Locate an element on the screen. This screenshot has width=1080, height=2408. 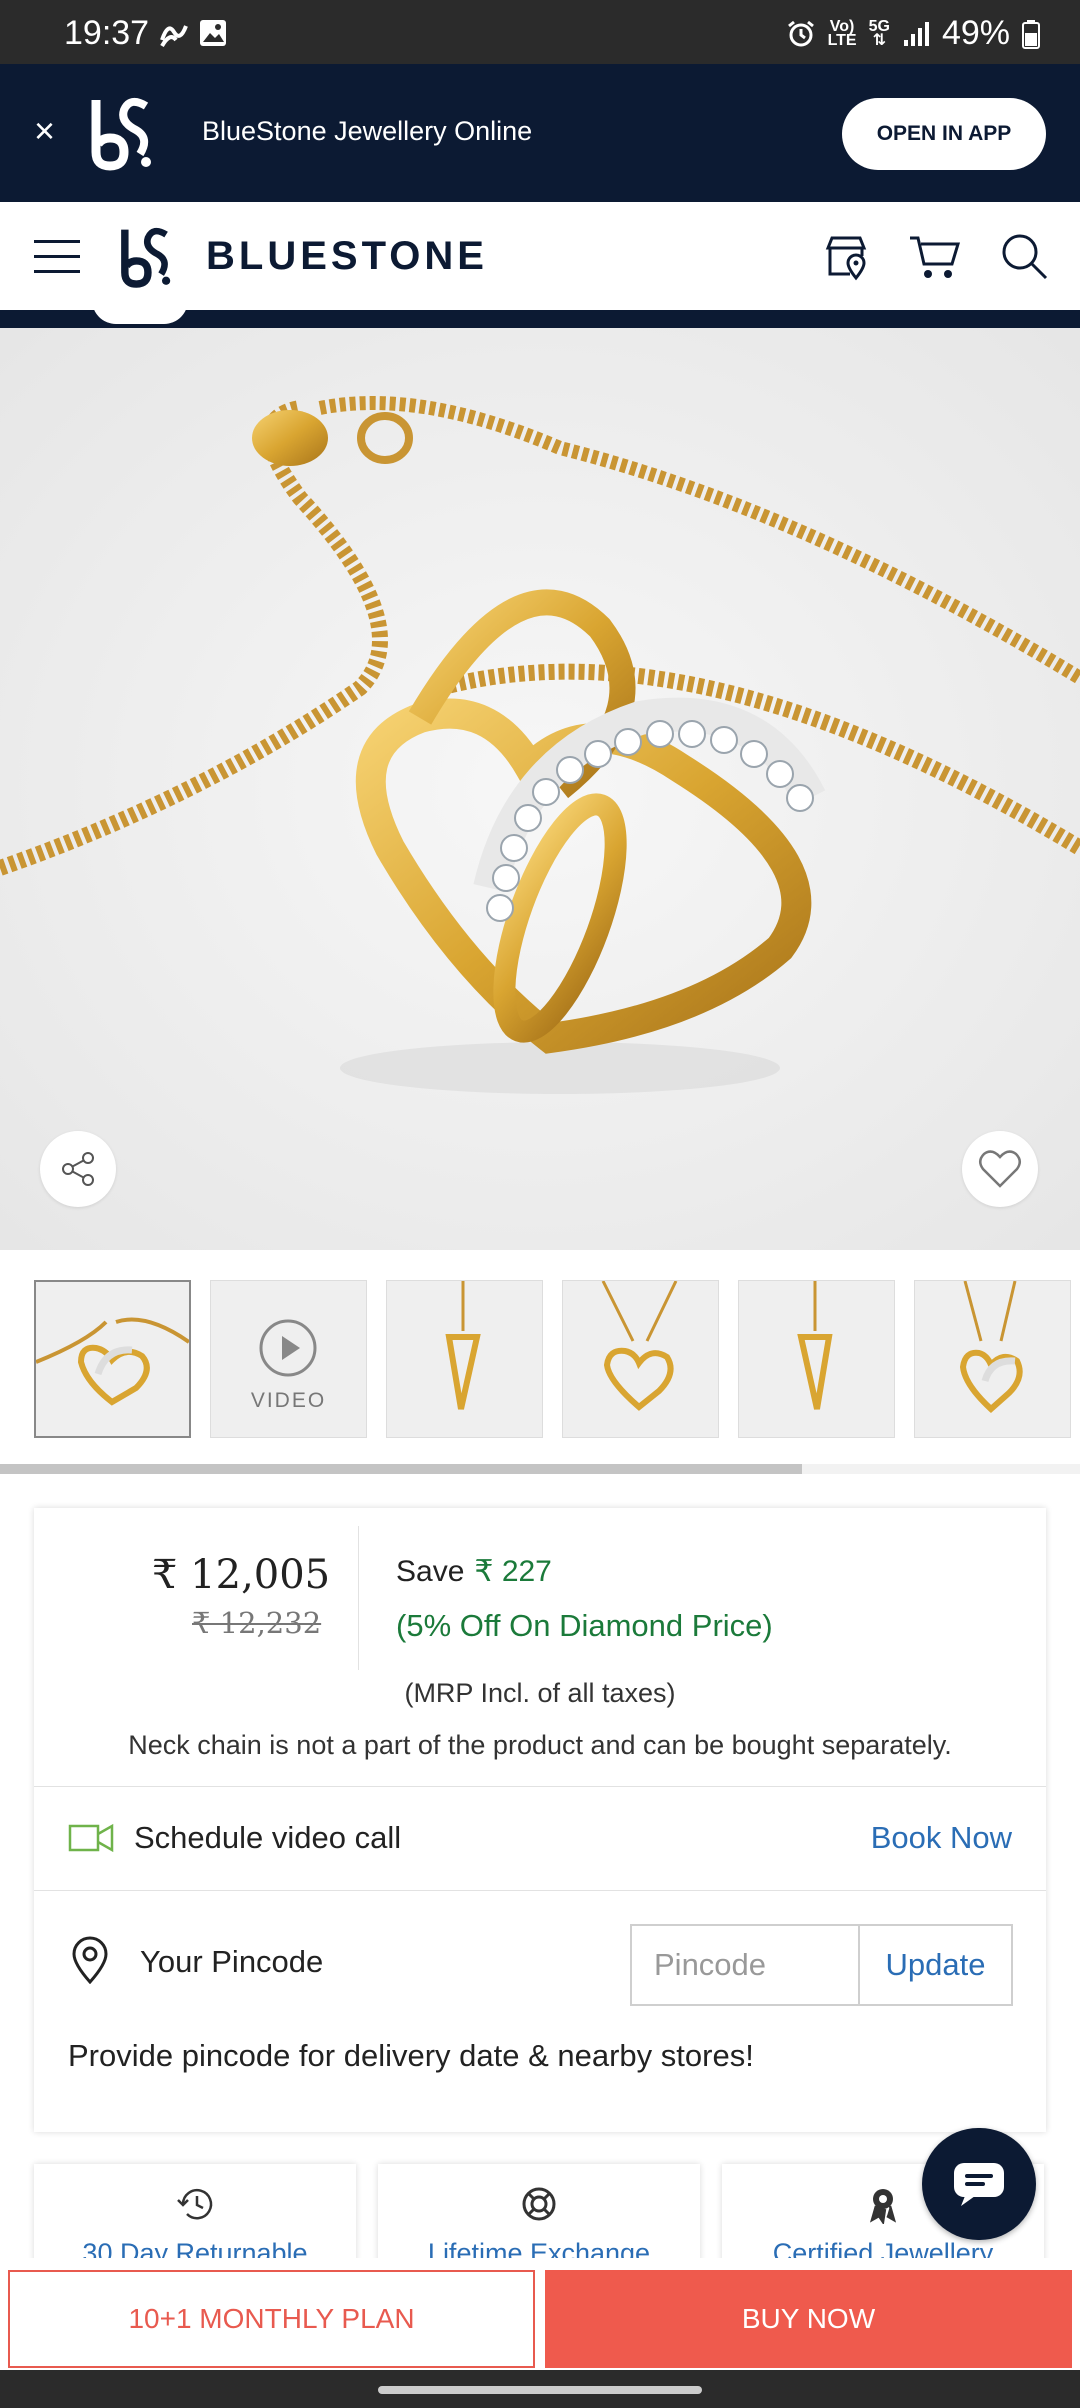
app-install-banner: × BlueStone Jewellery Online OPEN IN APP is located at coordinates (540, 133).